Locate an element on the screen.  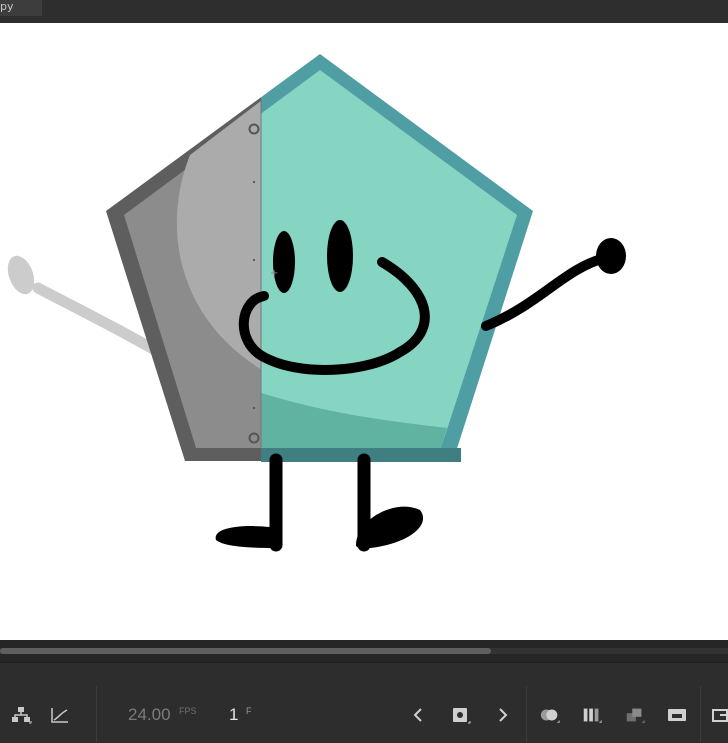
document-tab: py is located at coordinates (21, 8).